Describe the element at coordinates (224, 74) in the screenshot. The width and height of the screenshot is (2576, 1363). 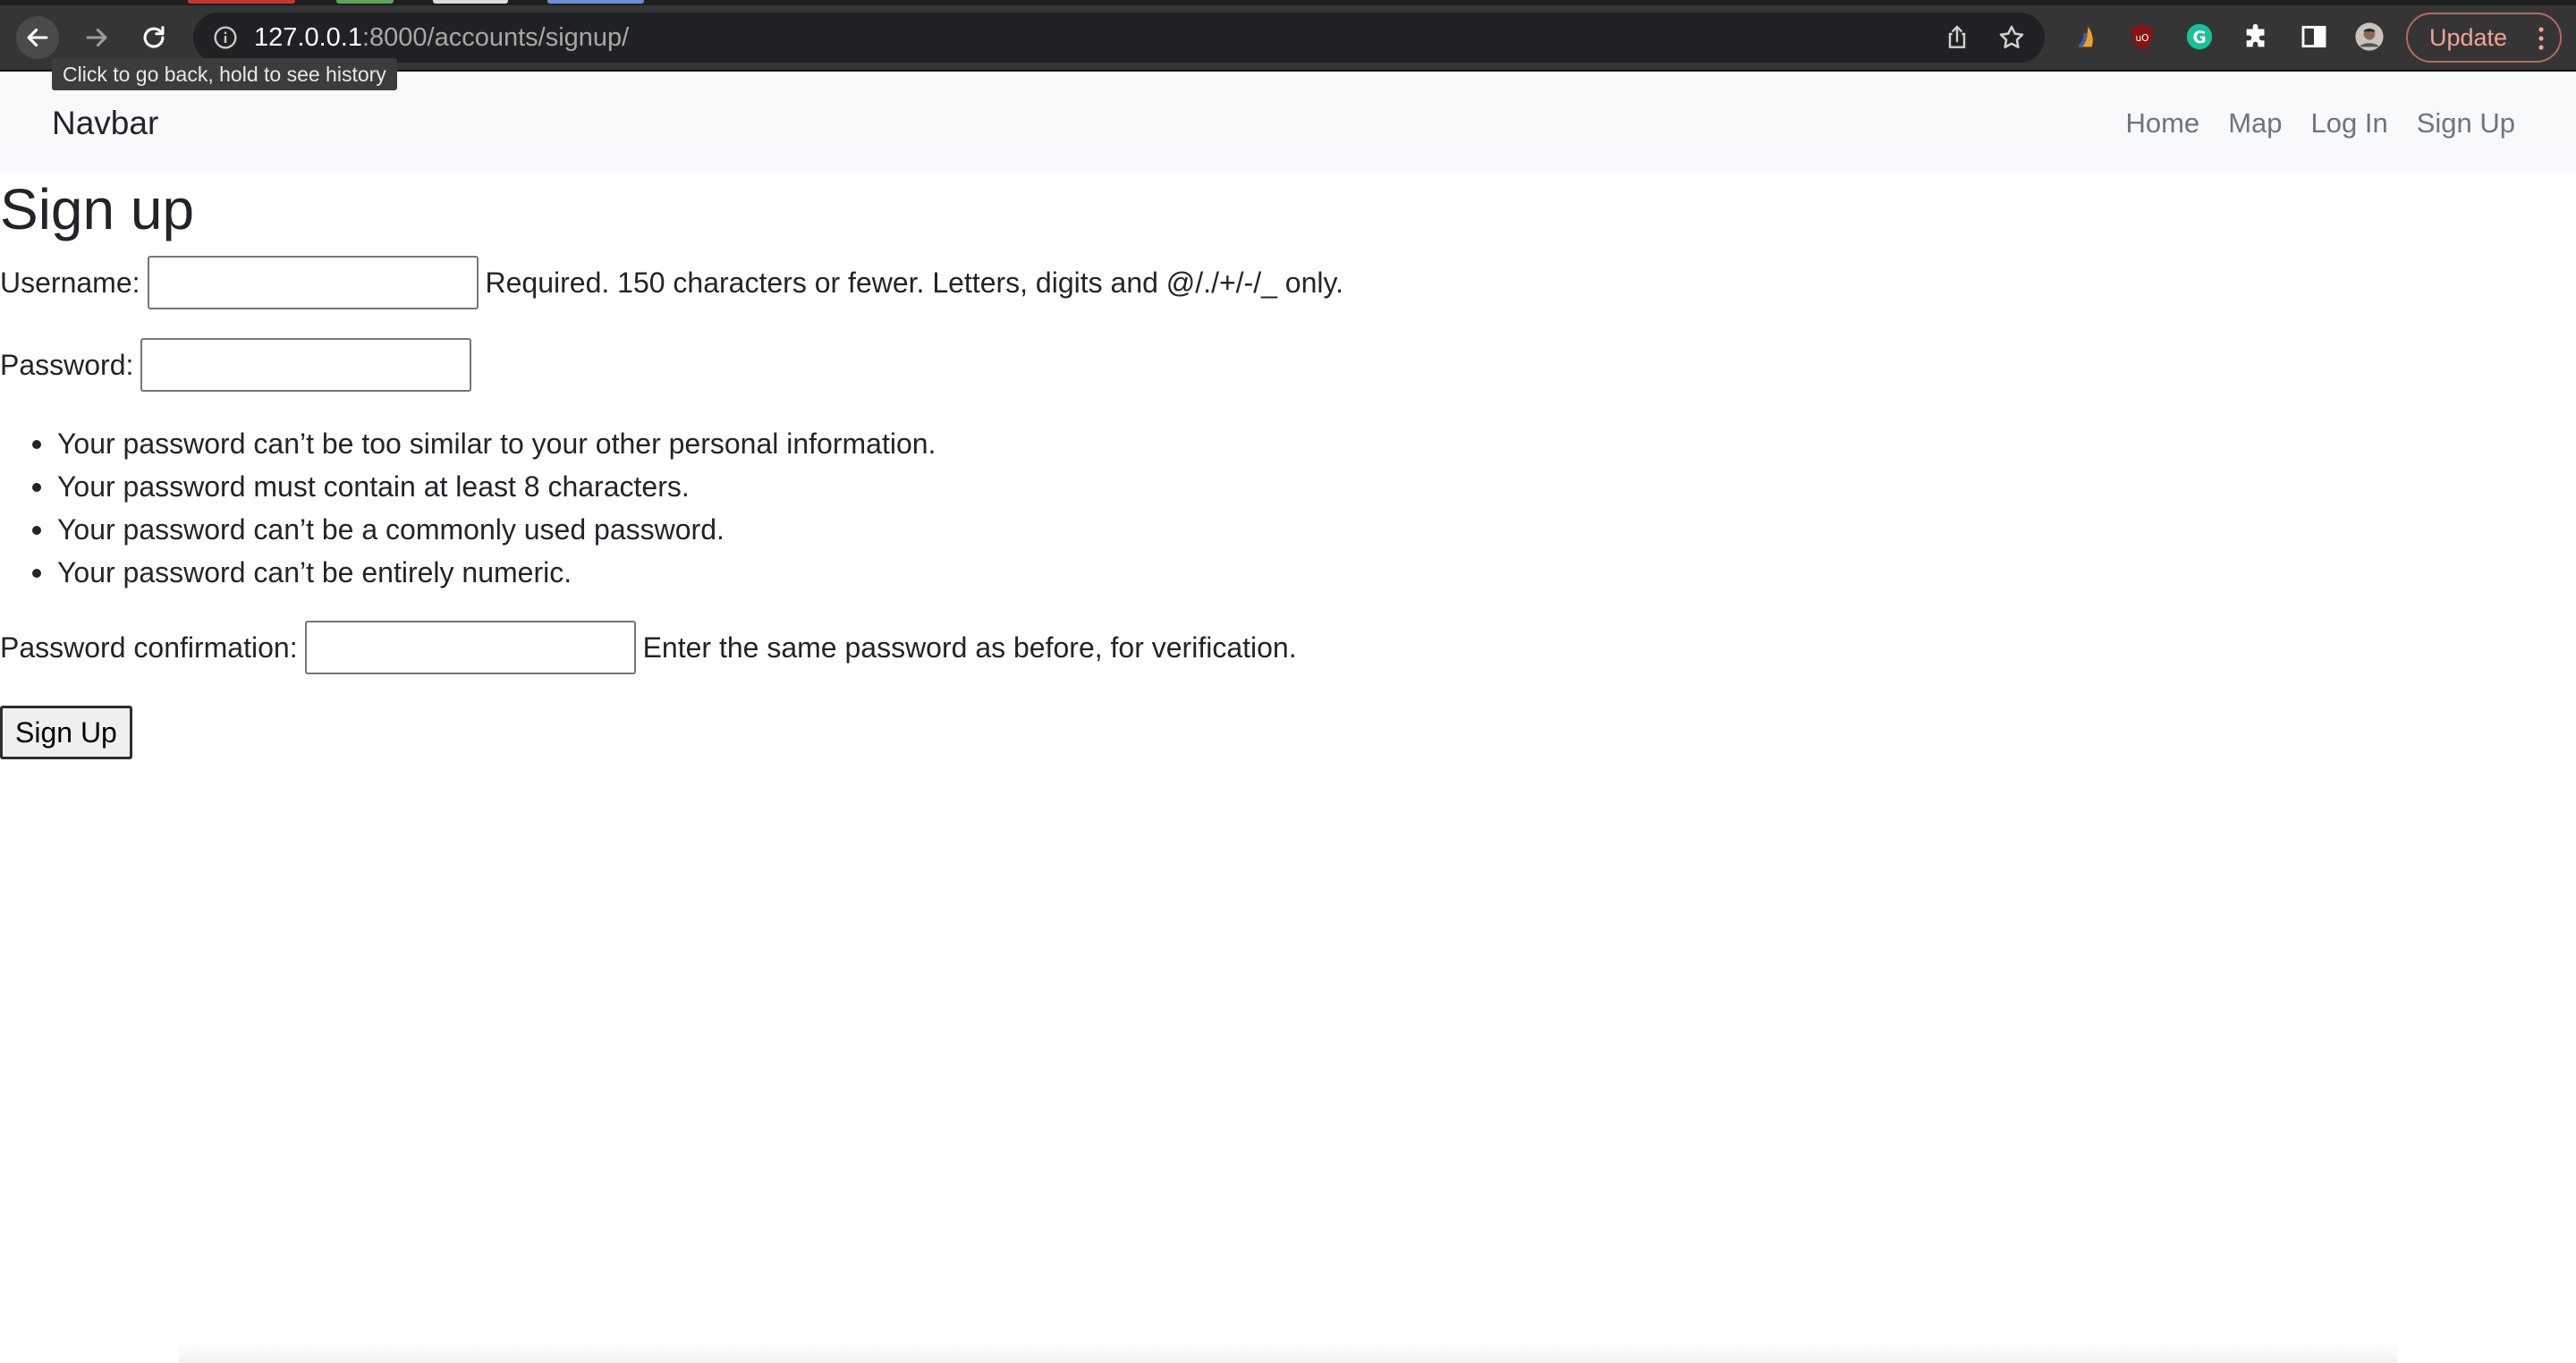
I see `back-button-tooltip: Click to go back, hold to see history` at that location.